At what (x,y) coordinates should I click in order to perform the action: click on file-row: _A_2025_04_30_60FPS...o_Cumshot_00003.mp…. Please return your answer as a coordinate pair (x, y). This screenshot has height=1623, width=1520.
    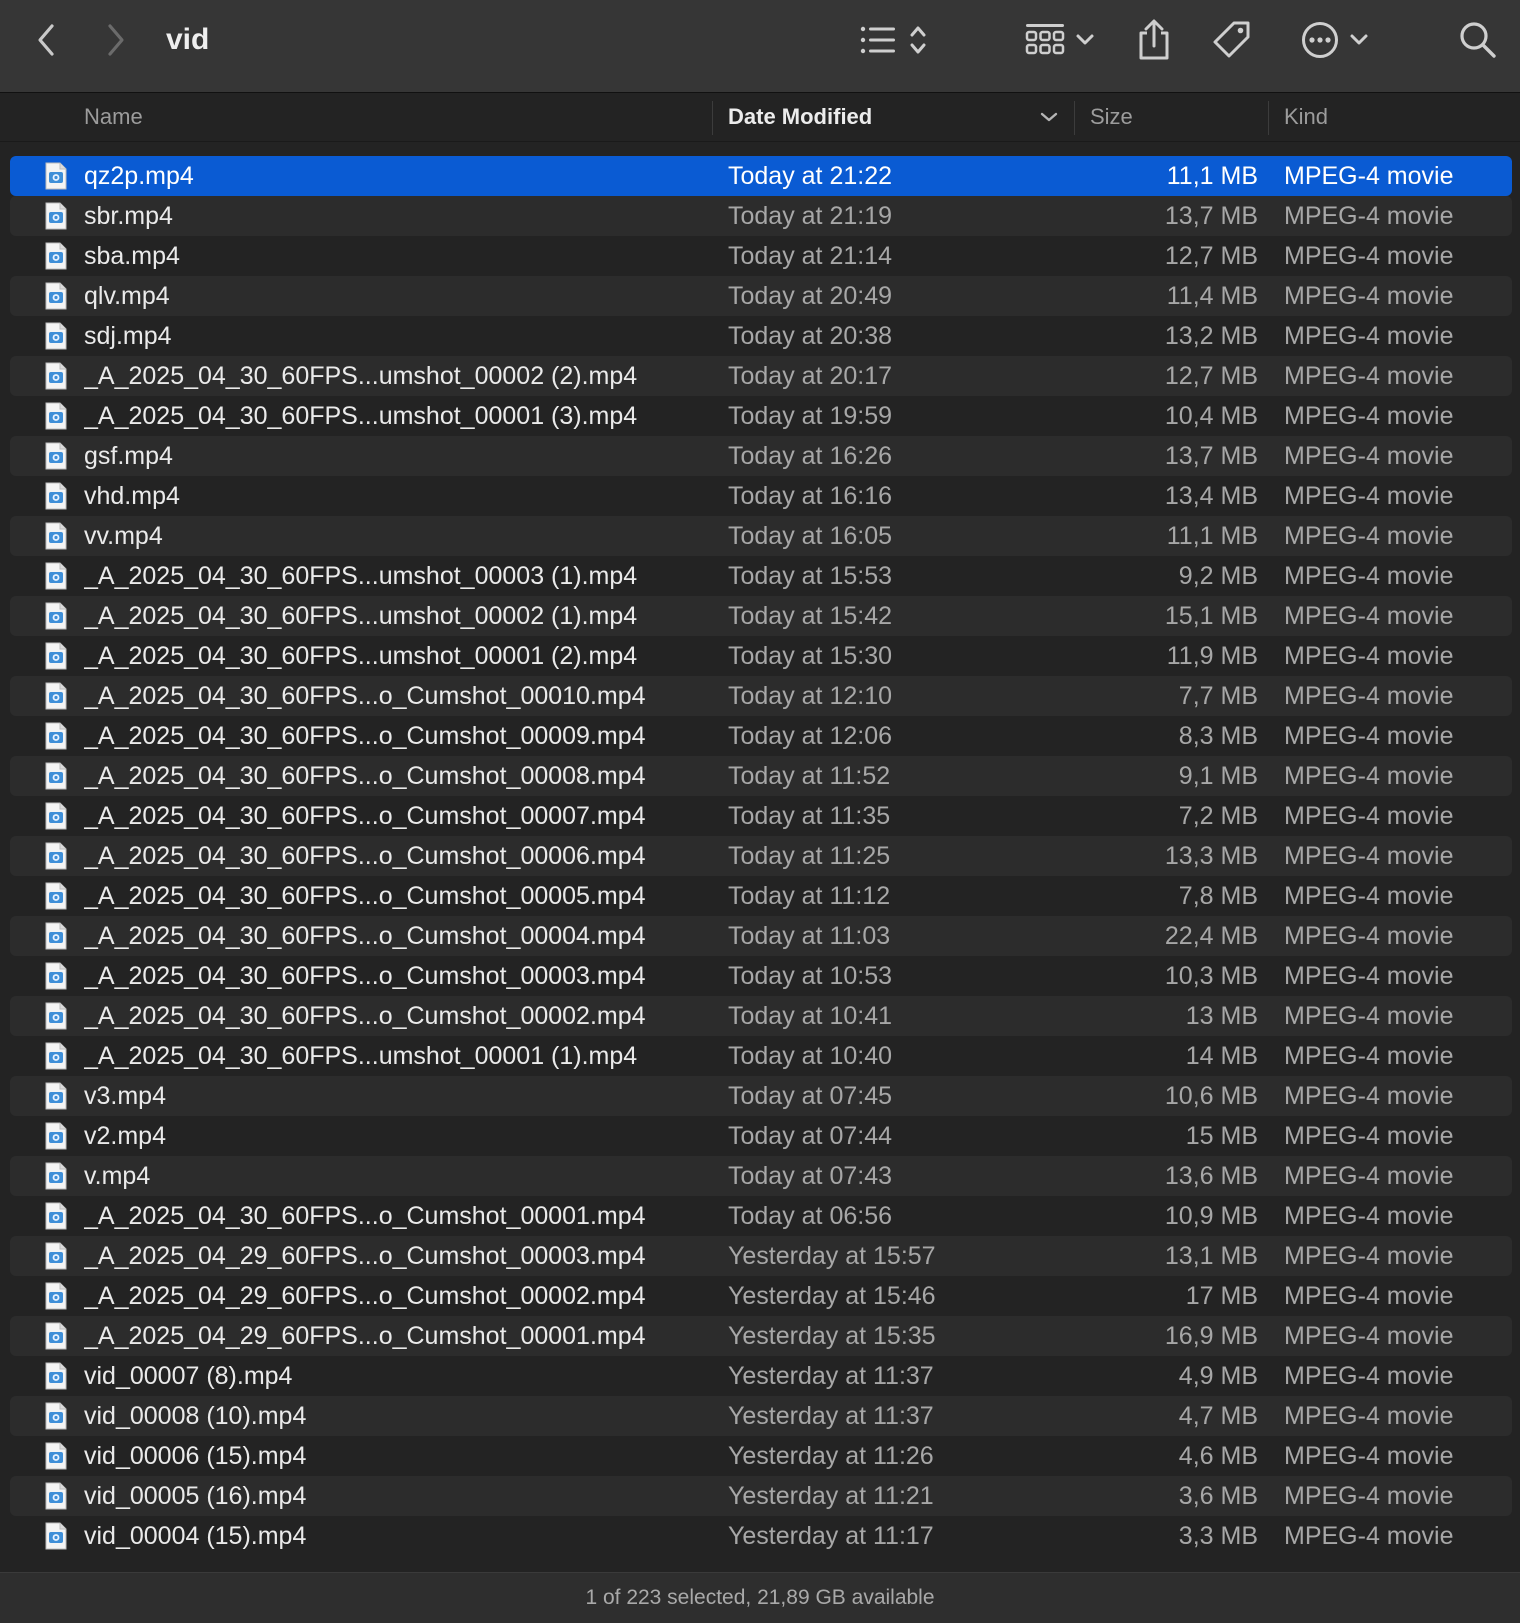
    Looking at the image, I should click on (761, 976).